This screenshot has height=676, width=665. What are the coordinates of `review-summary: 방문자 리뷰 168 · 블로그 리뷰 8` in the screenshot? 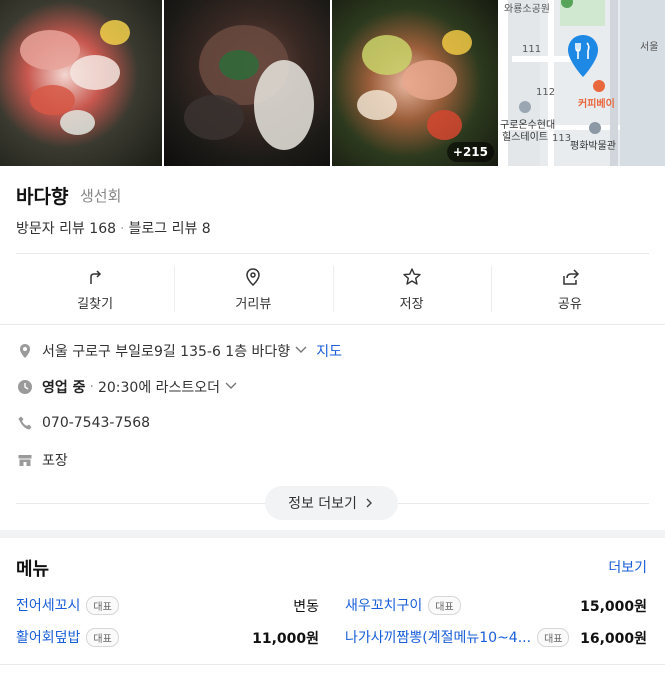 It's located at (113, 229).